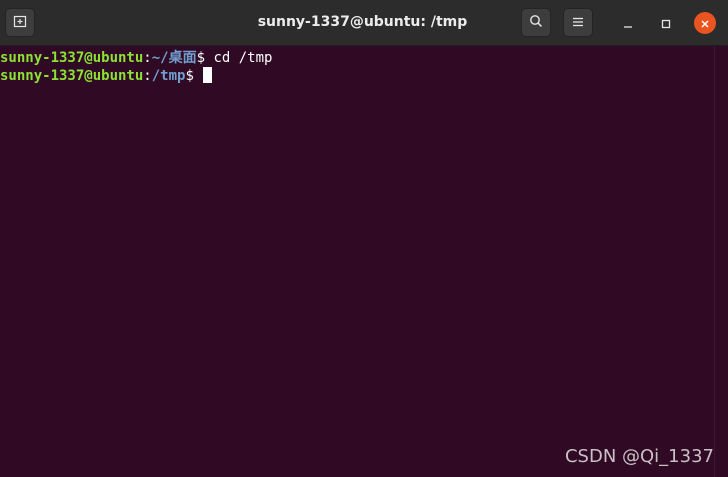 The width and height of the screenshot is (728, 477). I want to click on new-tab-icon, so click(20, 22).